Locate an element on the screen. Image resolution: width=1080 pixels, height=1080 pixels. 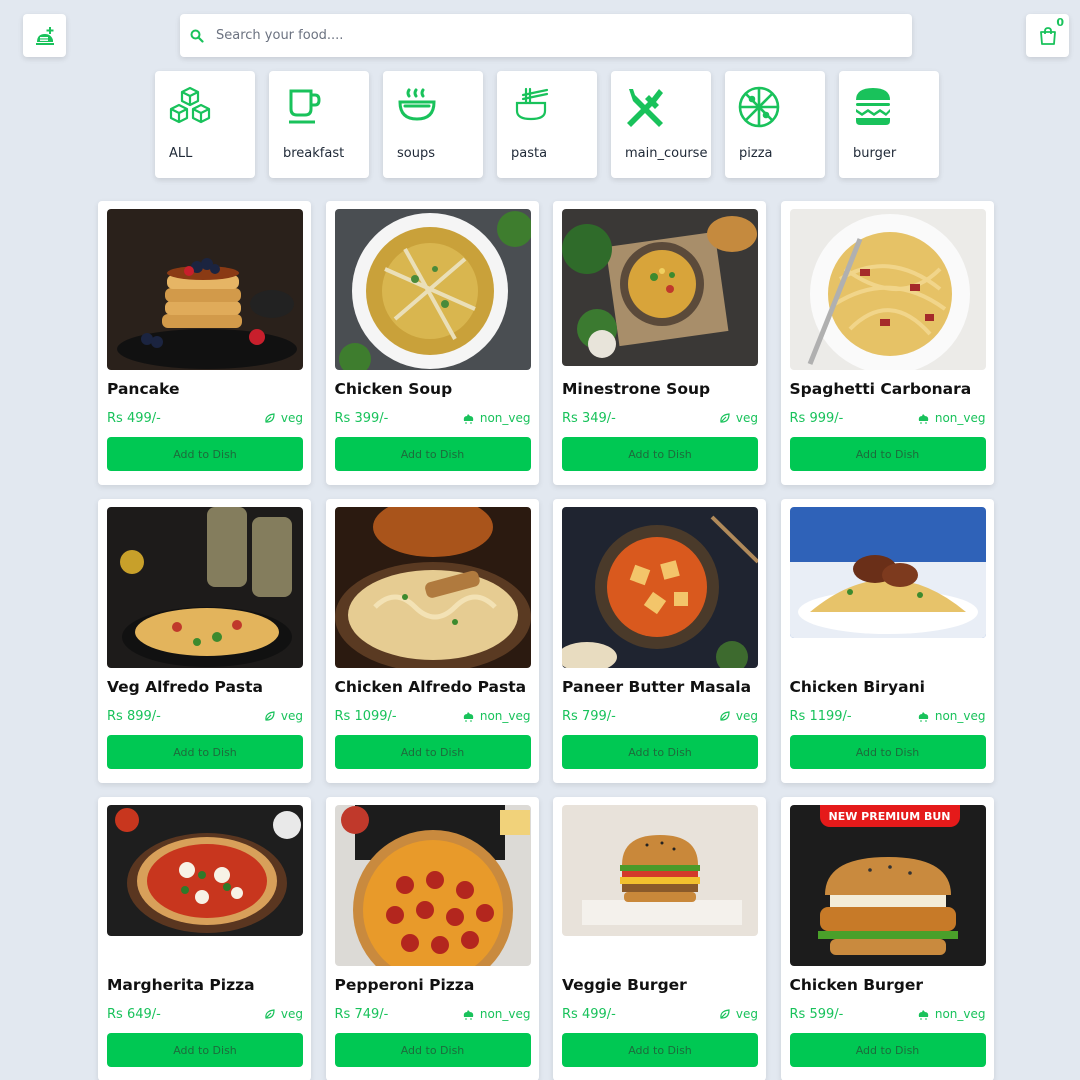
food-image-chicken-burger: NEW PREMIUM BUN is located at coordinates (887, 885).